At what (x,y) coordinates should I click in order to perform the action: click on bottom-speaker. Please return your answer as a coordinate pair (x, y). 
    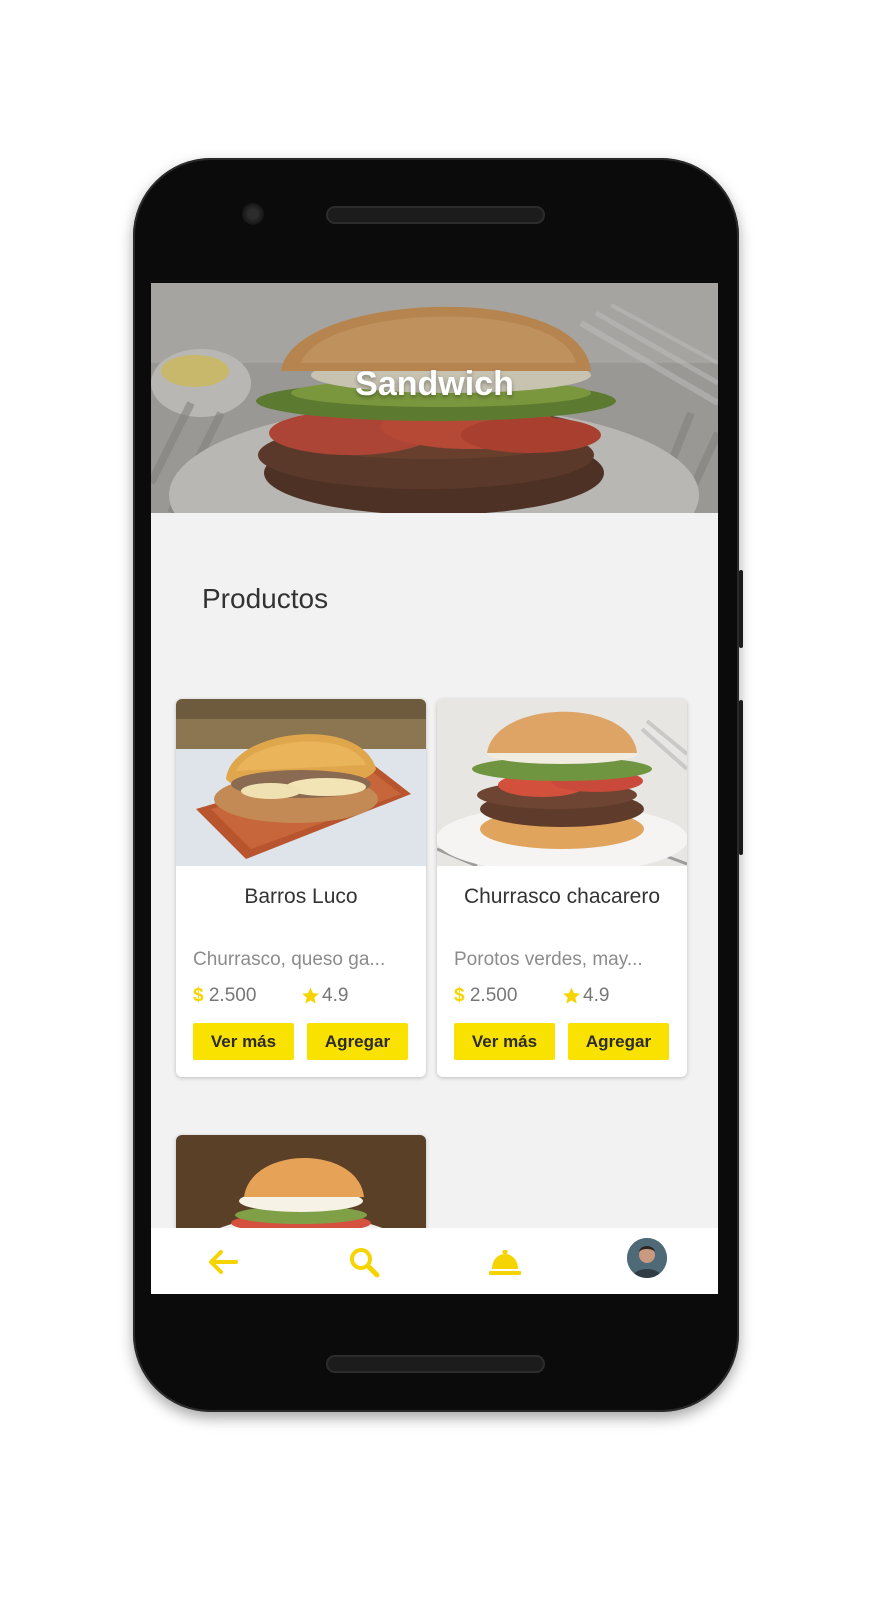
    Looking at the image, I should click on (435, 1364).